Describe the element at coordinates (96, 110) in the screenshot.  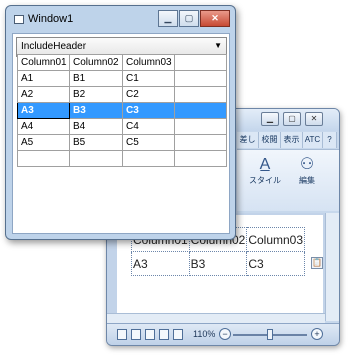
I see `grid-cell: B3` at that location.